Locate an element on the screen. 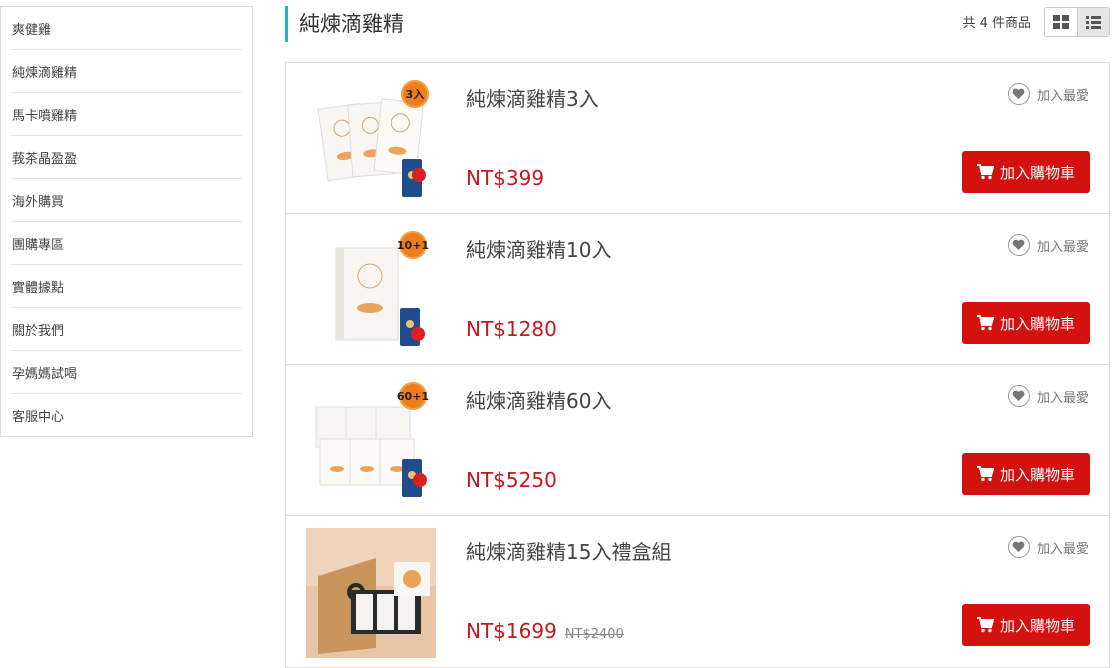 The height and width of the screenshot is (668, 1113). current-price: NT$399 is located at coordinates (505, 178).